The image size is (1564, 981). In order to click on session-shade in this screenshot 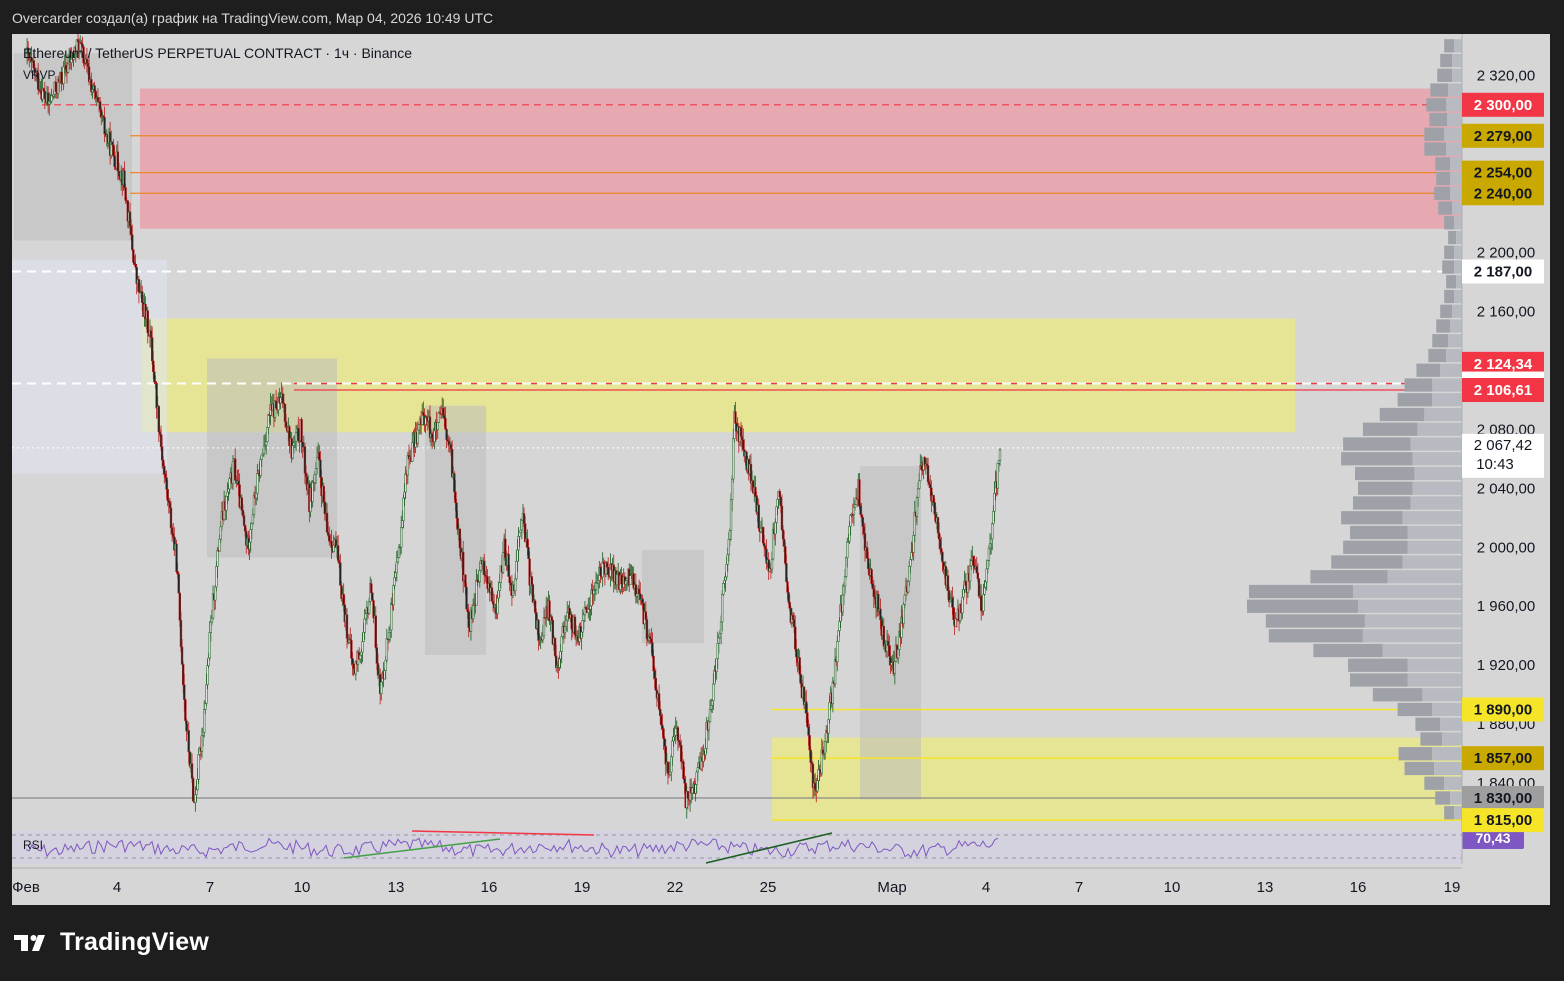, I will do `click(89, 366)`.